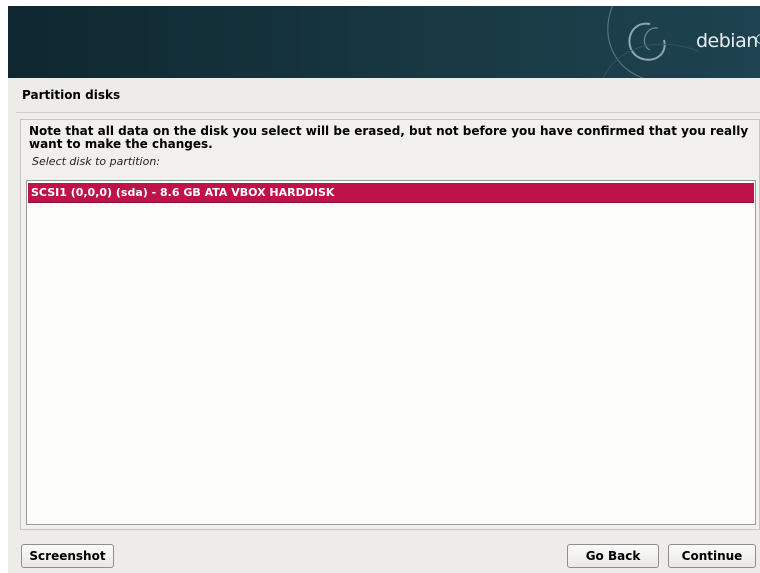 This screenshot has height=573, width=760. Describe the element at coordinates (613, 556) in the screenshot. I see `go-back-button: Go Back` at that location.